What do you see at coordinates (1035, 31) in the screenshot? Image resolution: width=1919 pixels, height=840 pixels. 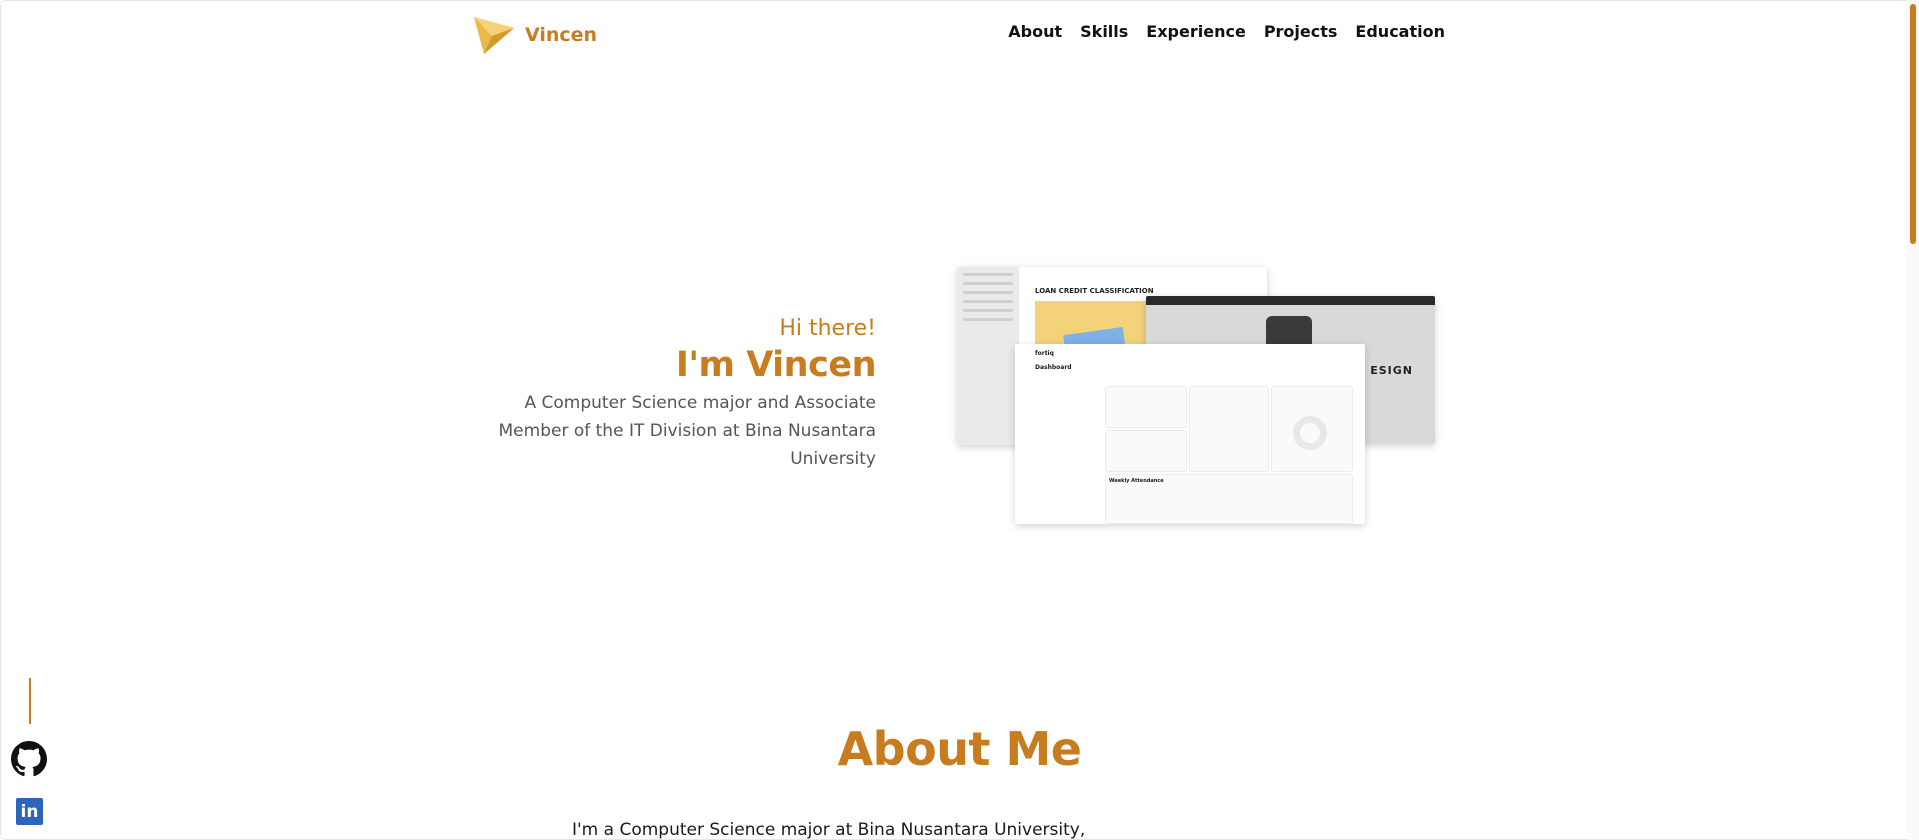 I see `nav-about: About` at bounding box center [1035, 31].